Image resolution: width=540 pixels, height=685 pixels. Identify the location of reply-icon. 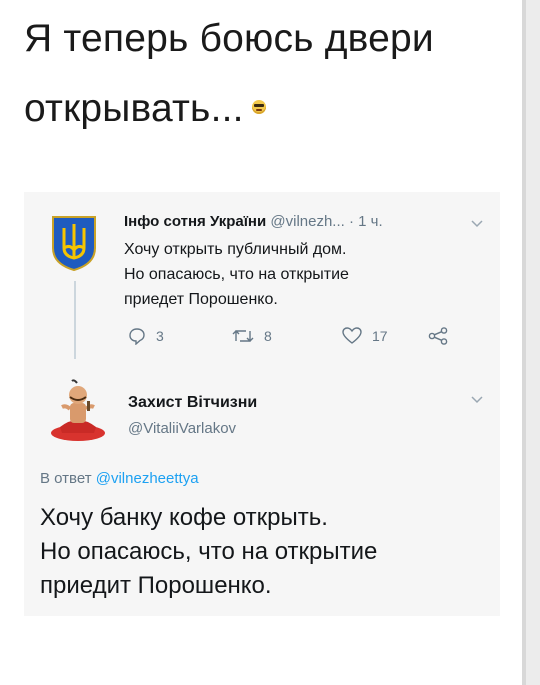
(137, 336).